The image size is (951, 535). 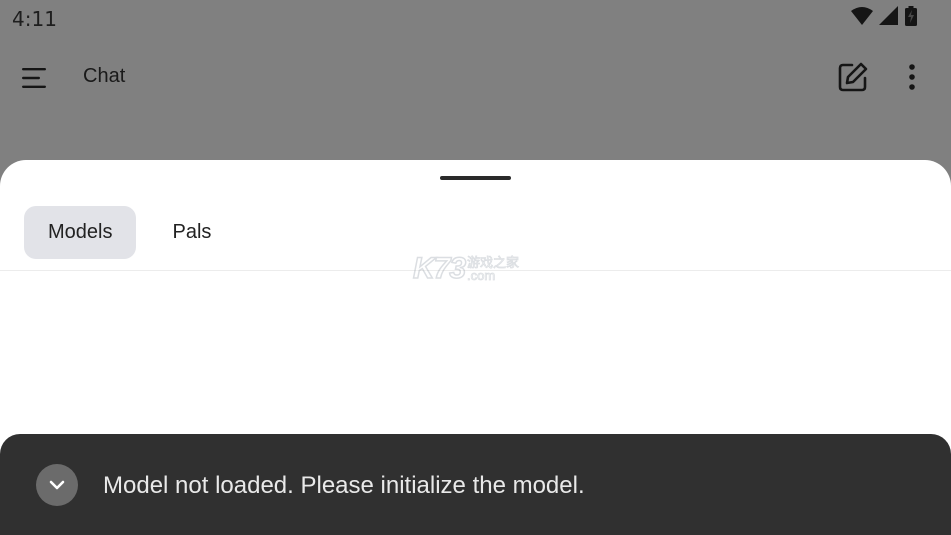 I want to click on tab-pals: Pals, so click(x=191, y=232).